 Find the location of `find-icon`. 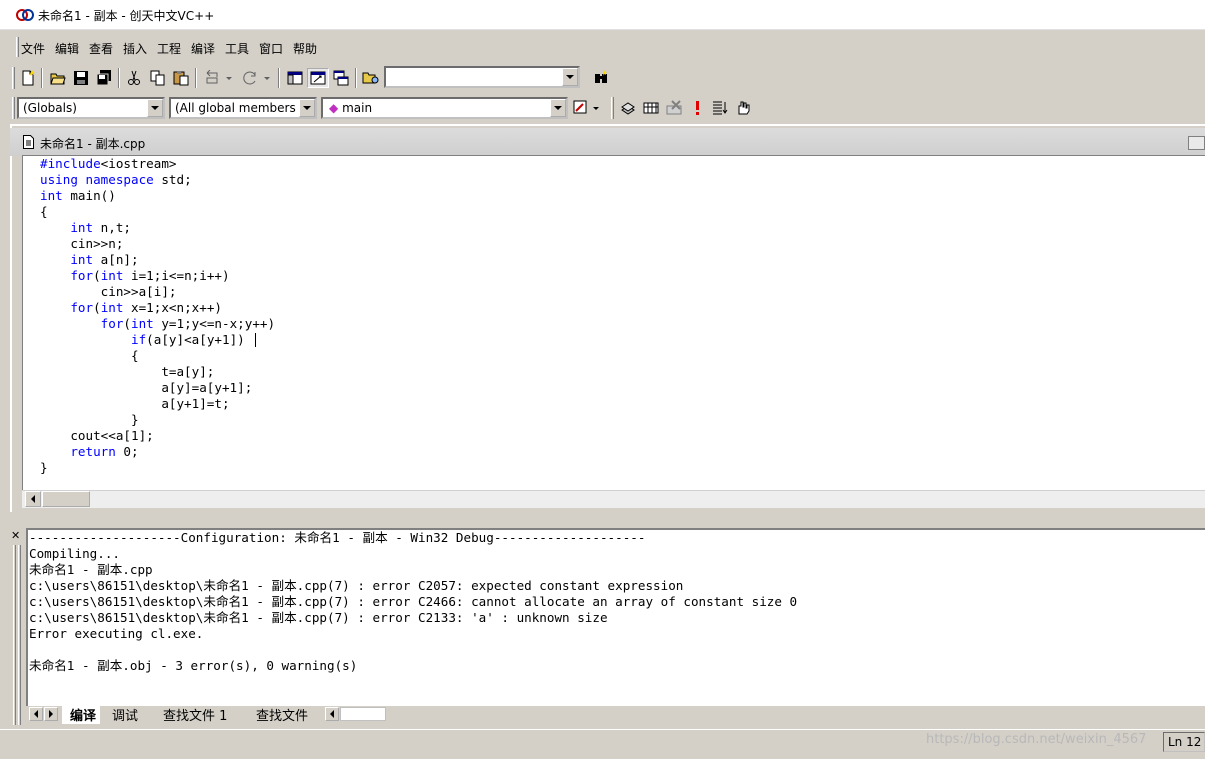

find-icon is located at coordinates (601, 78).